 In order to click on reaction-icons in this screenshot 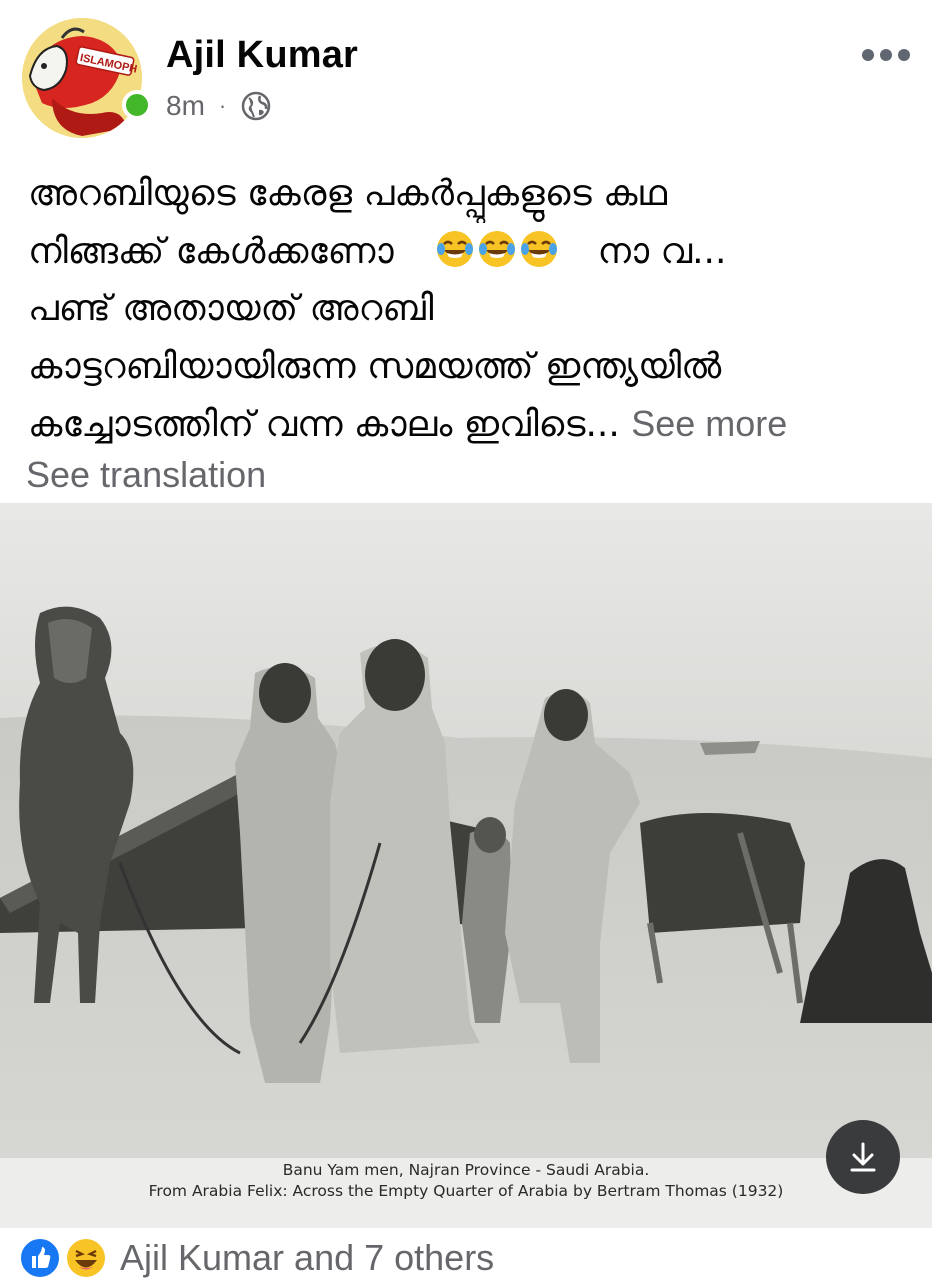, I will do `click(66, 1258)`.